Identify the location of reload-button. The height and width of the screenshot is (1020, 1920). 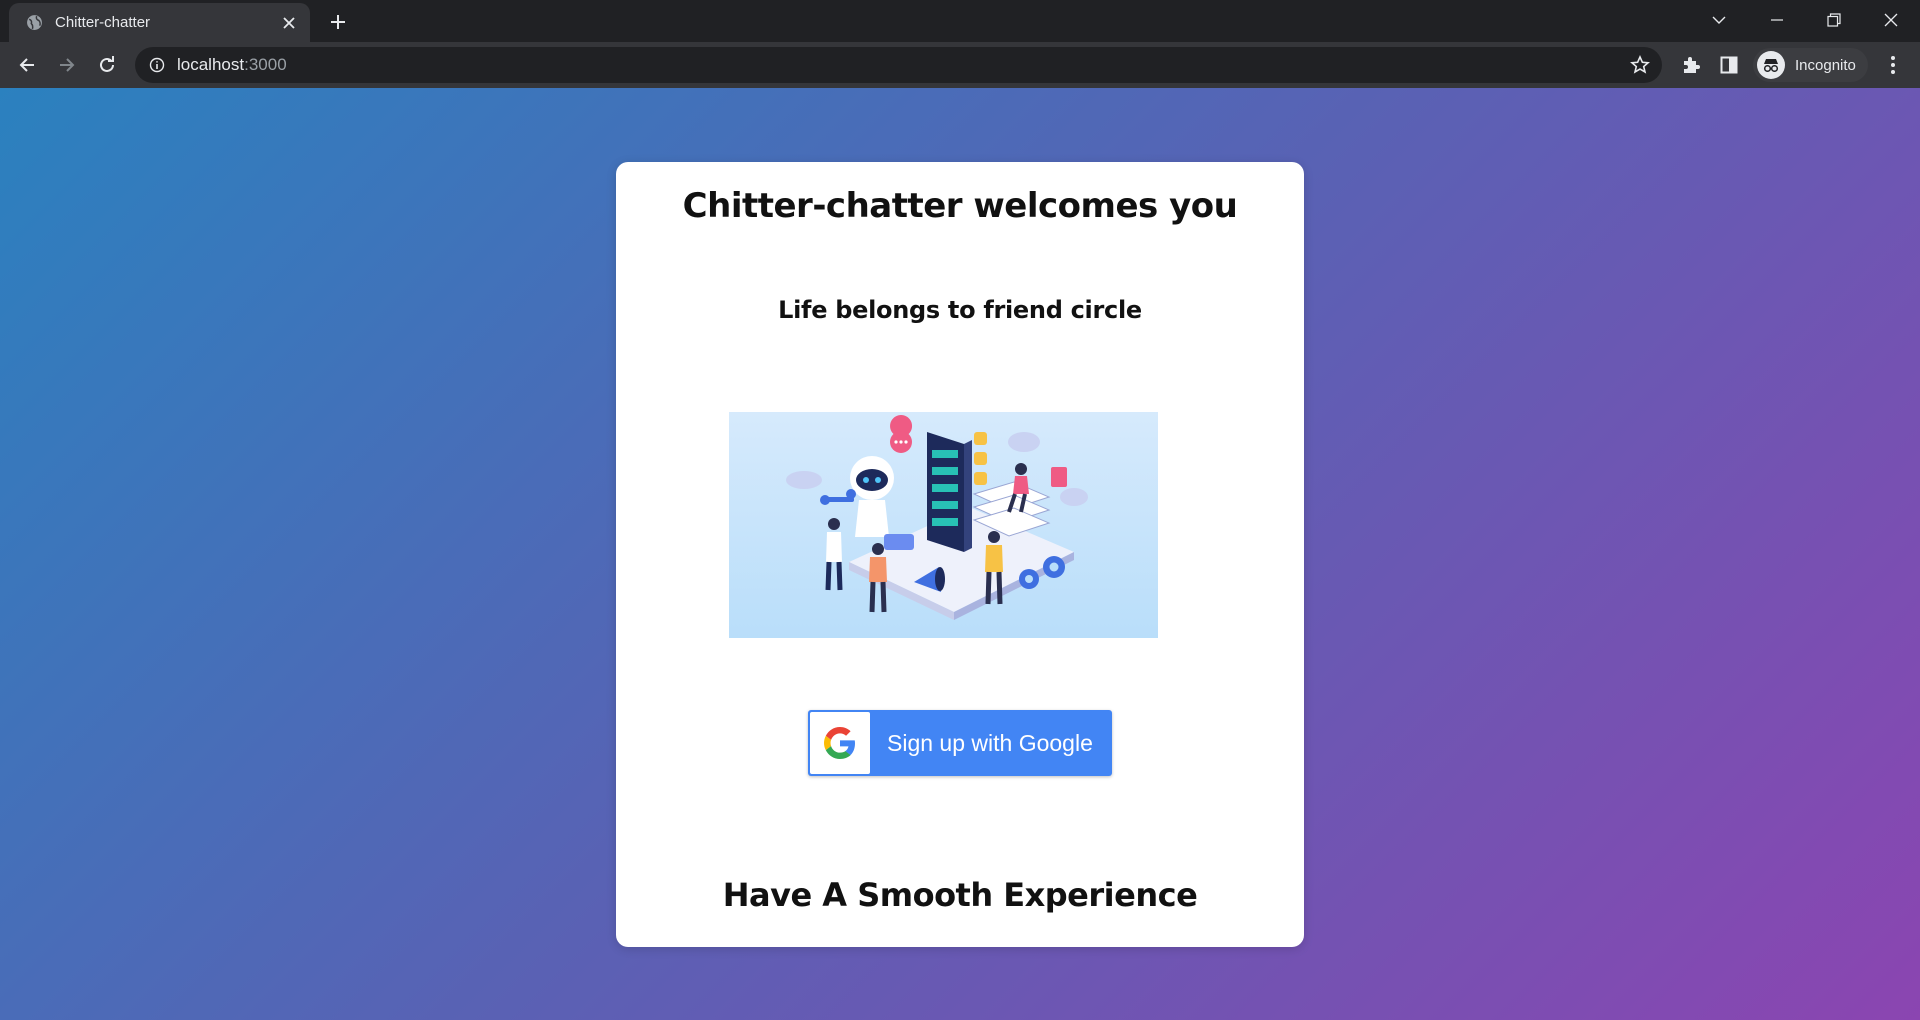
(107, 65).